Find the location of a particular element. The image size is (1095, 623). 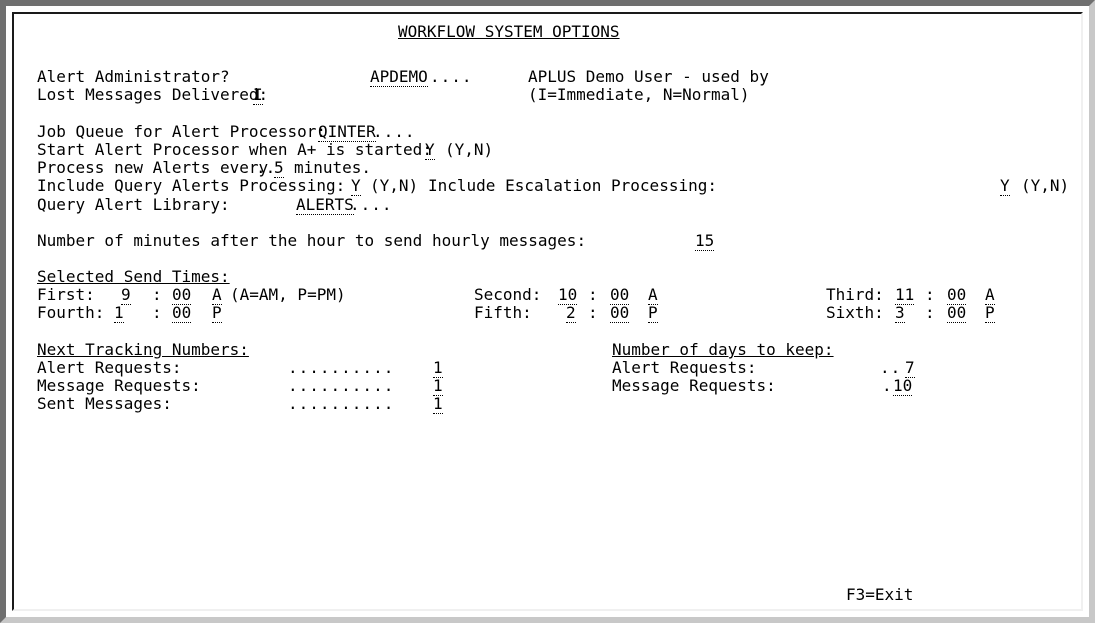

send-third-colon: : is located at coordinates (930, 294).